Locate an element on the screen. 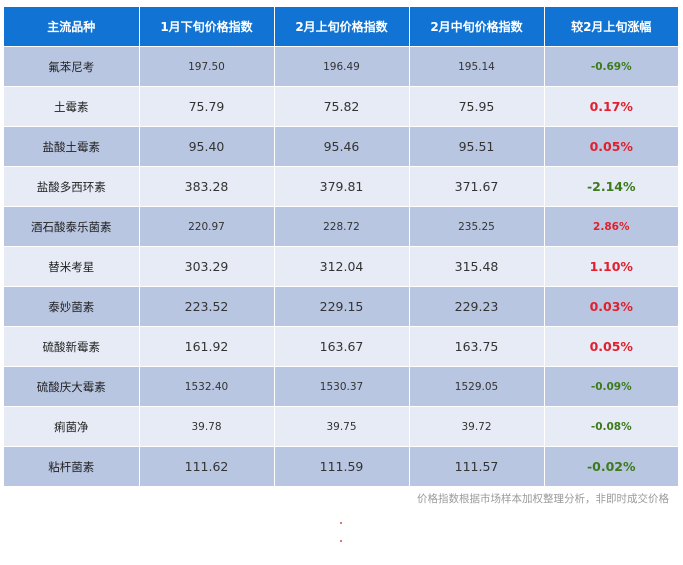 The image size is (683, 565). feb-early-index: 228.72 is located at coordinates (342, 226).